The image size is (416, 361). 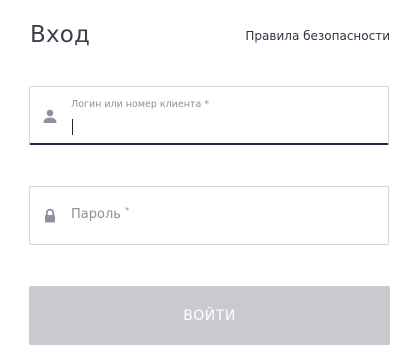 What do you see at coordinates (209, 215) in the screenshot?
I see `password-field: Пароль *` at bounding box center [209, 215].